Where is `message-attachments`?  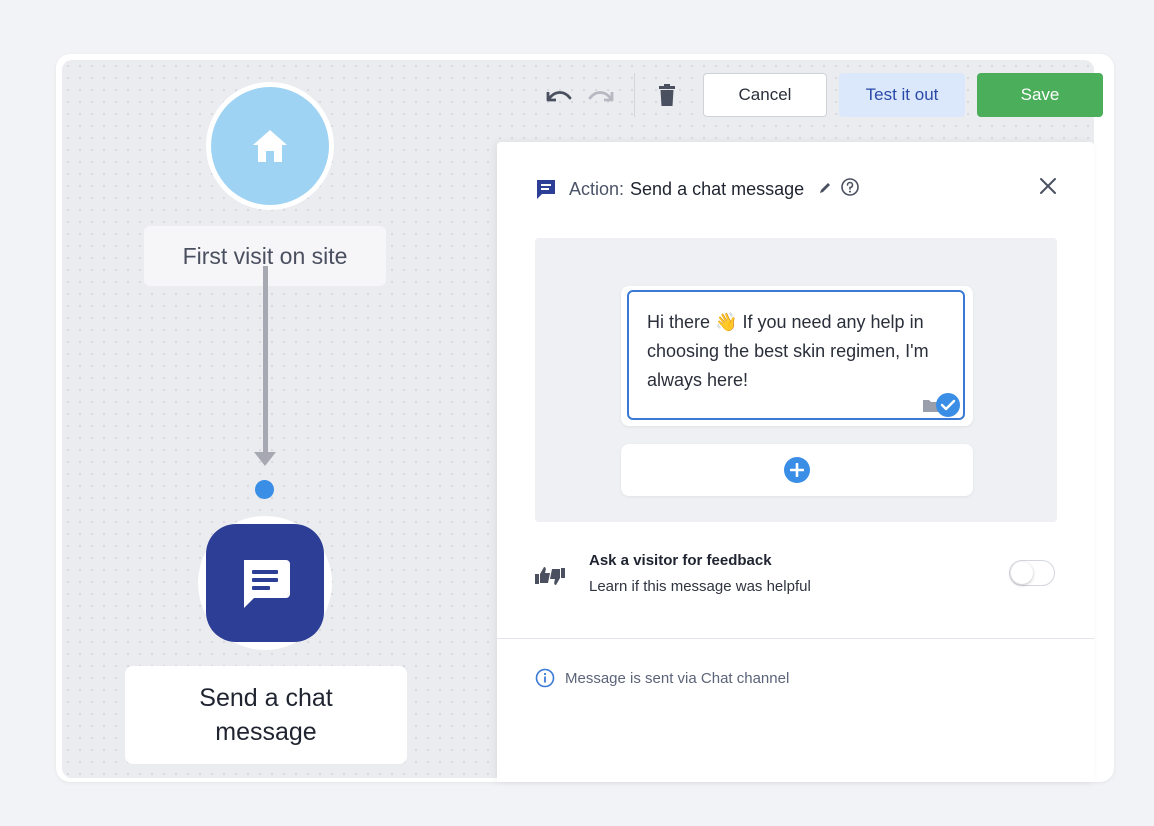 message-attachments is located at coordinates (942, 405).